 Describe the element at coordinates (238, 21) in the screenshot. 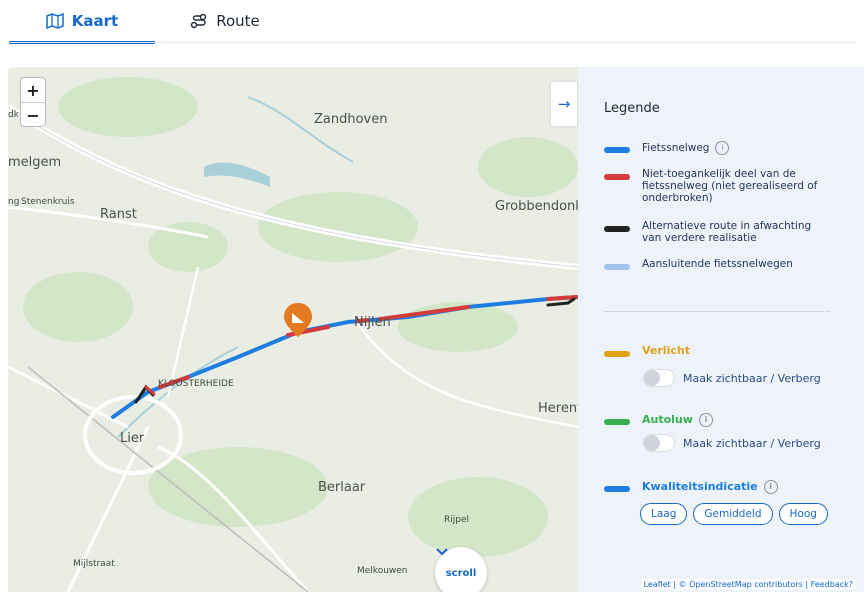

I see `tab-route-label: Route` at that location.